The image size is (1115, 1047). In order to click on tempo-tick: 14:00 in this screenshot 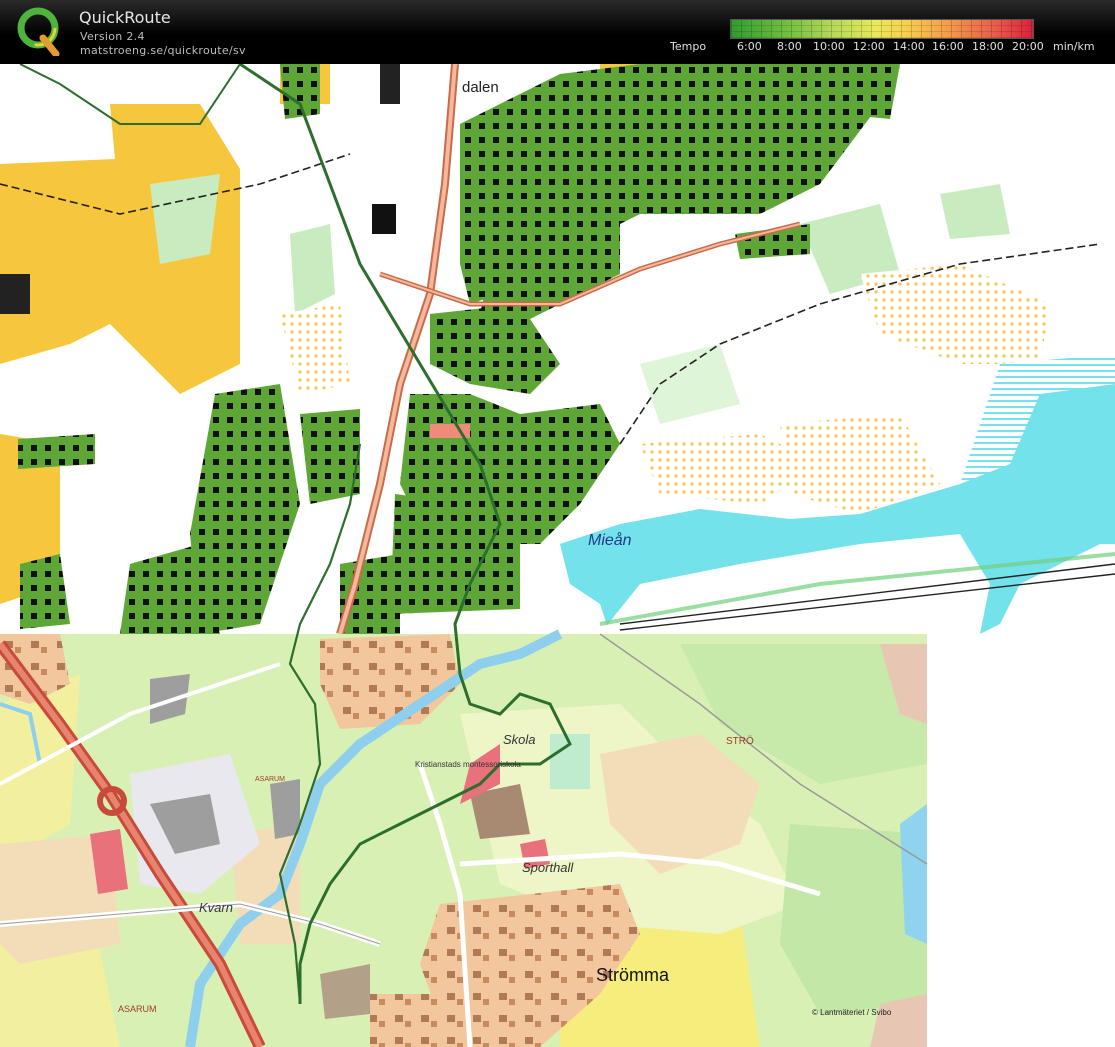, I will do `click(909, 46)`.